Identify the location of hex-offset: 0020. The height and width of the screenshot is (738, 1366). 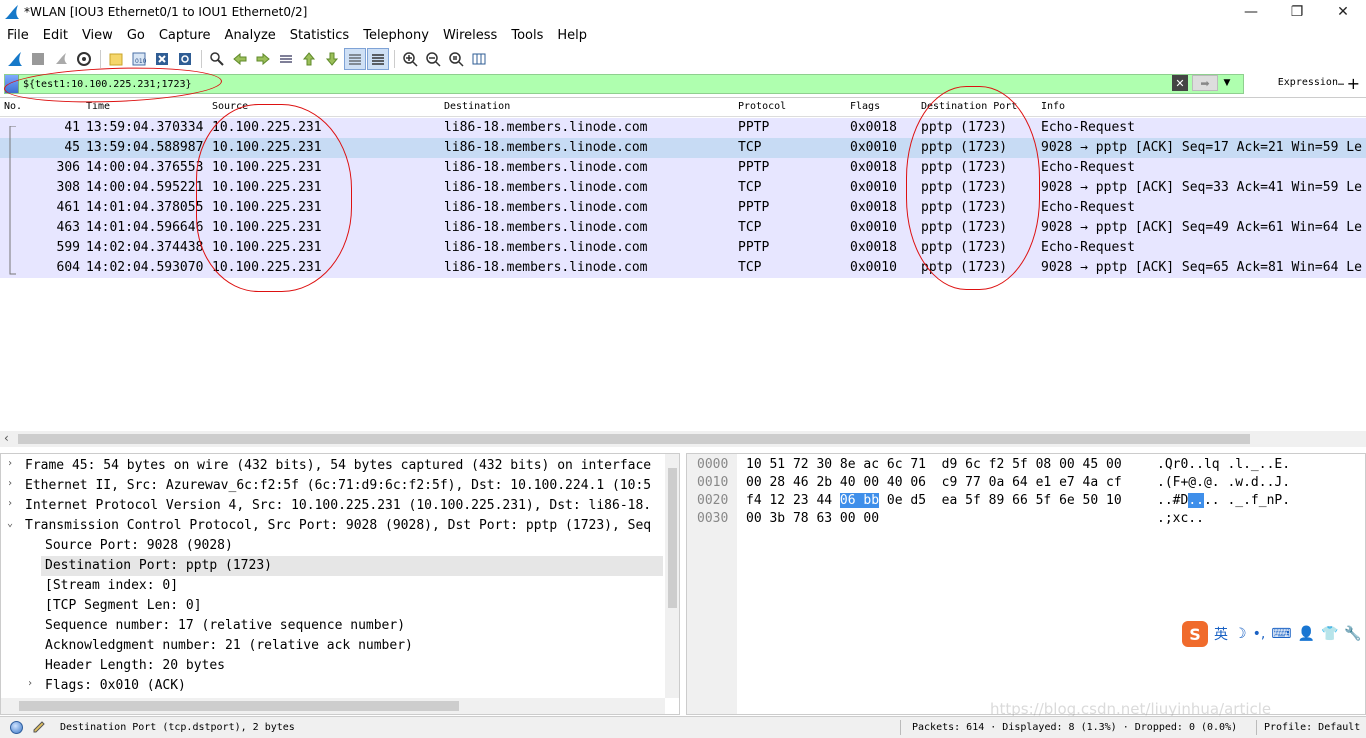
(713, 500).